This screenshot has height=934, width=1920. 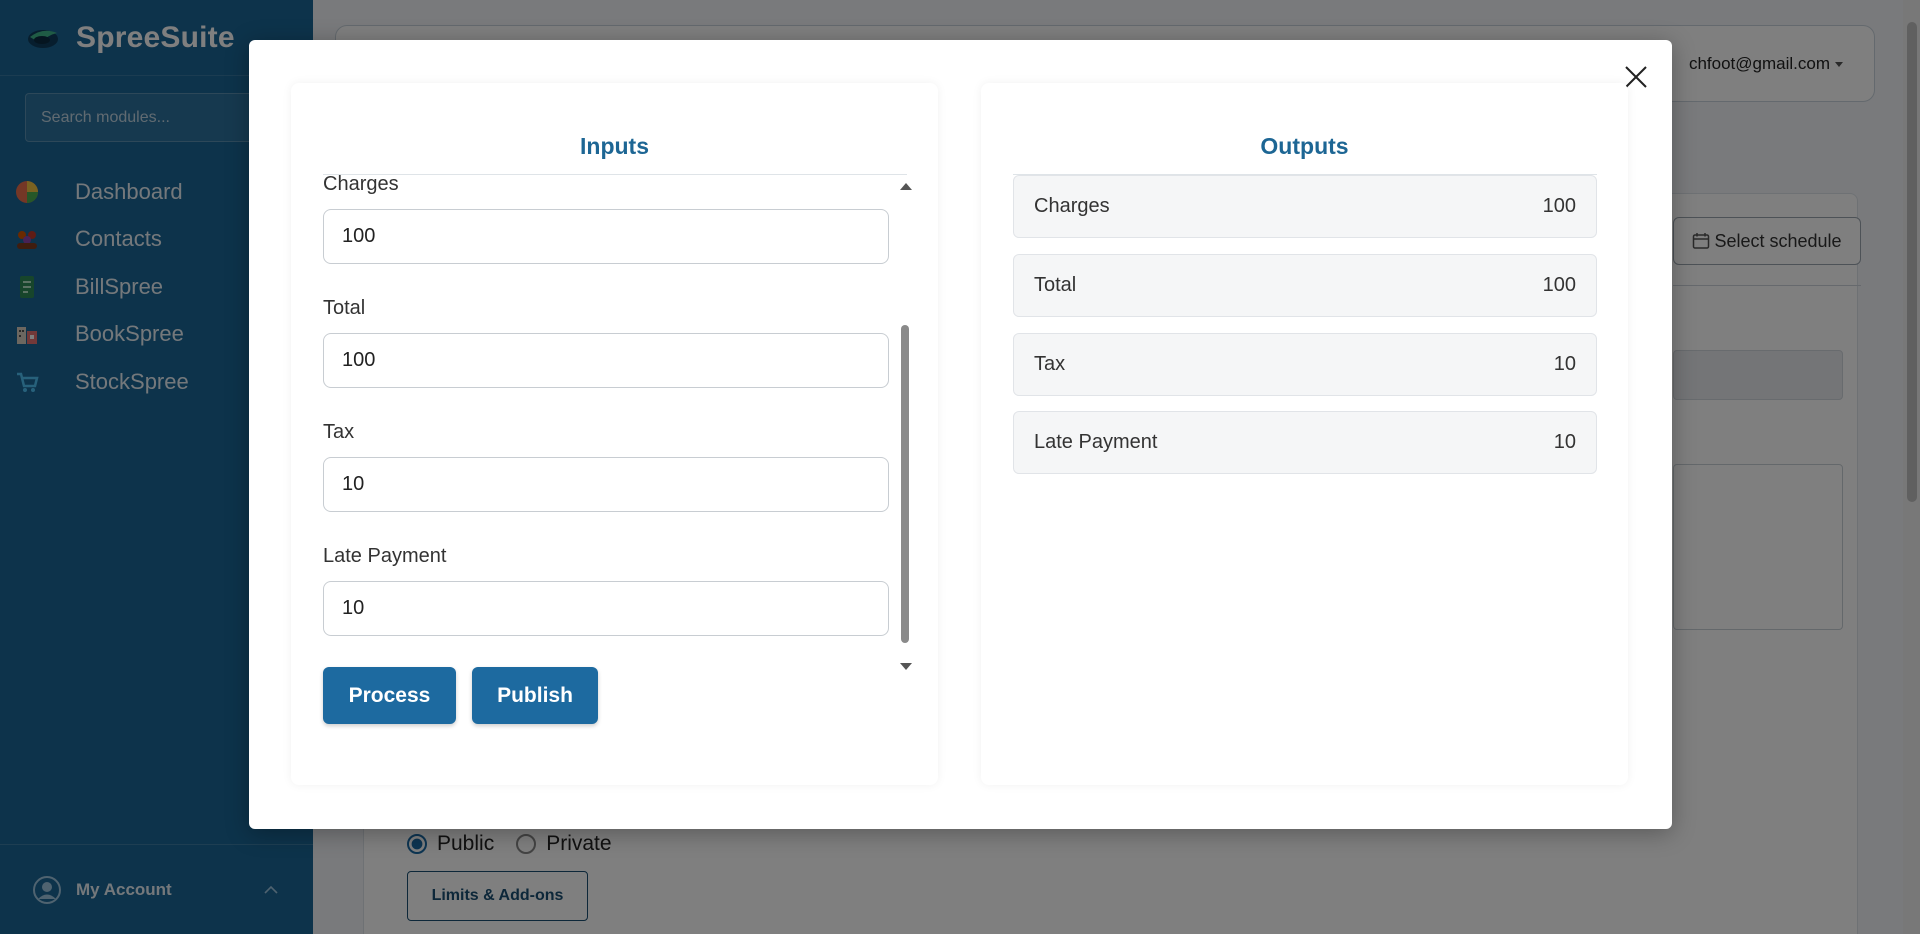 I want to click on output-row-total: Total 100, so click(x=1305, y=285).